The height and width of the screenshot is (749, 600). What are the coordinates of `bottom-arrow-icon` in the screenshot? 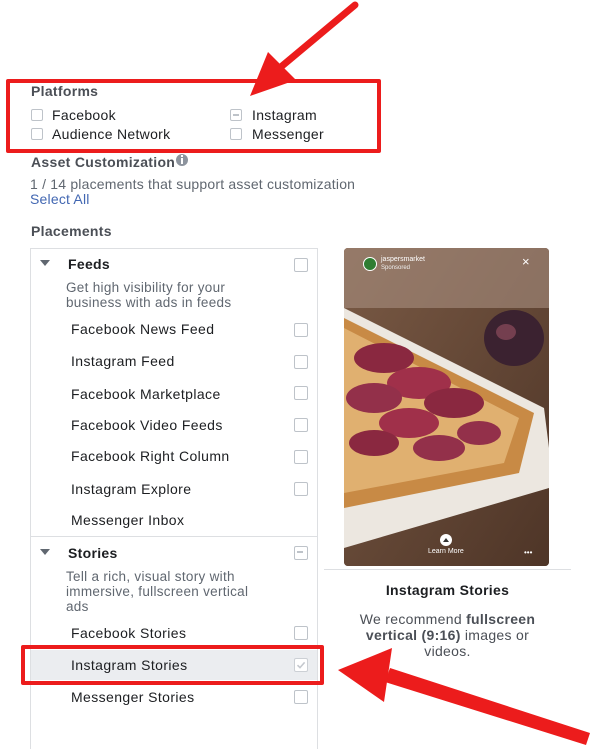 It's located at (464, 696).